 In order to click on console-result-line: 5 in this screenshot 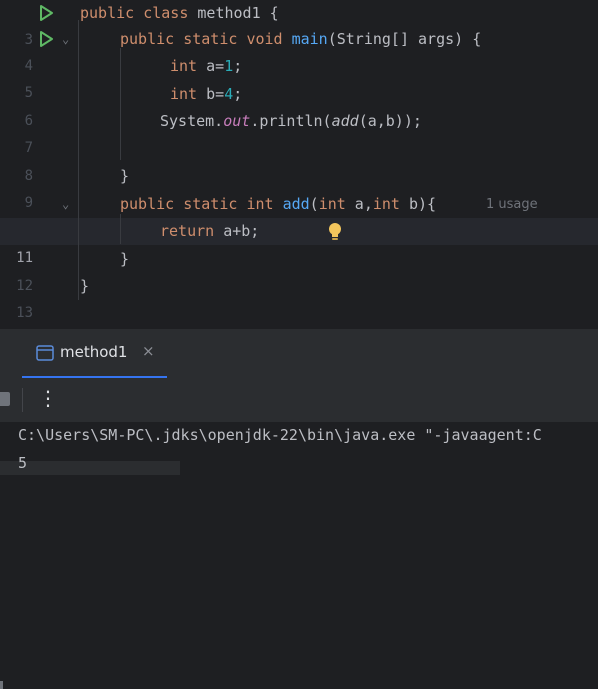, I will do `click(23, 463)`.